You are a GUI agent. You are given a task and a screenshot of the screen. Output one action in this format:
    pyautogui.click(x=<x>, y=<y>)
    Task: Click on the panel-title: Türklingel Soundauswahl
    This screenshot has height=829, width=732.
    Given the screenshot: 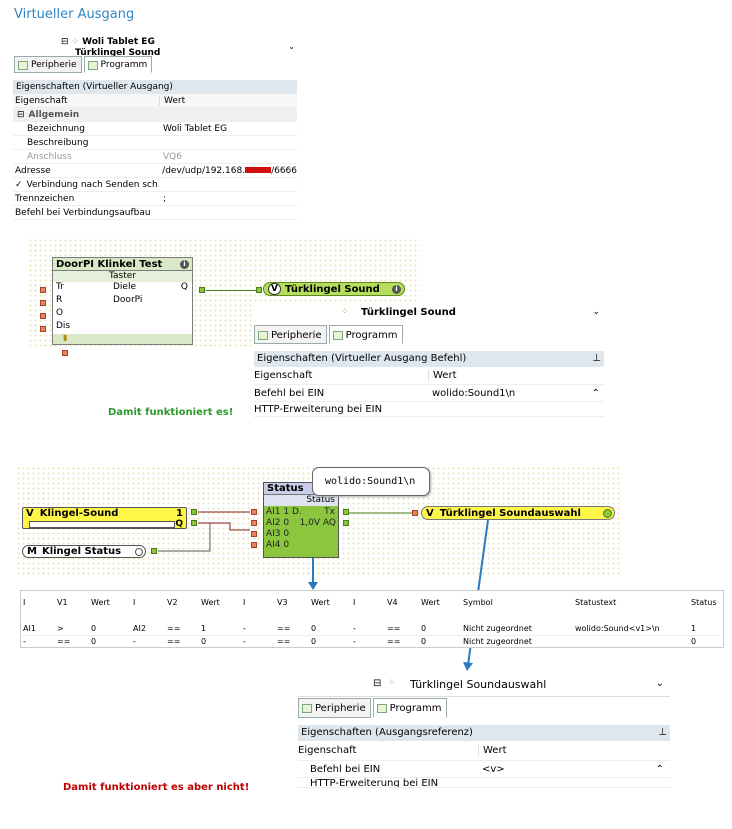 What is the action you would take?
    pyautogui.click(x=478, y=684)
    